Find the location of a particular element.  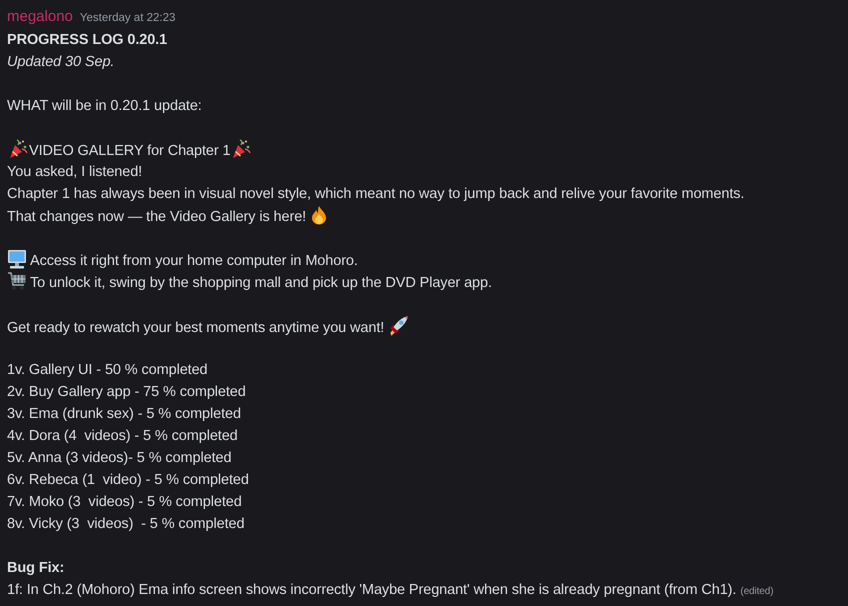

computer-icon is located at coordinates (17, 259).